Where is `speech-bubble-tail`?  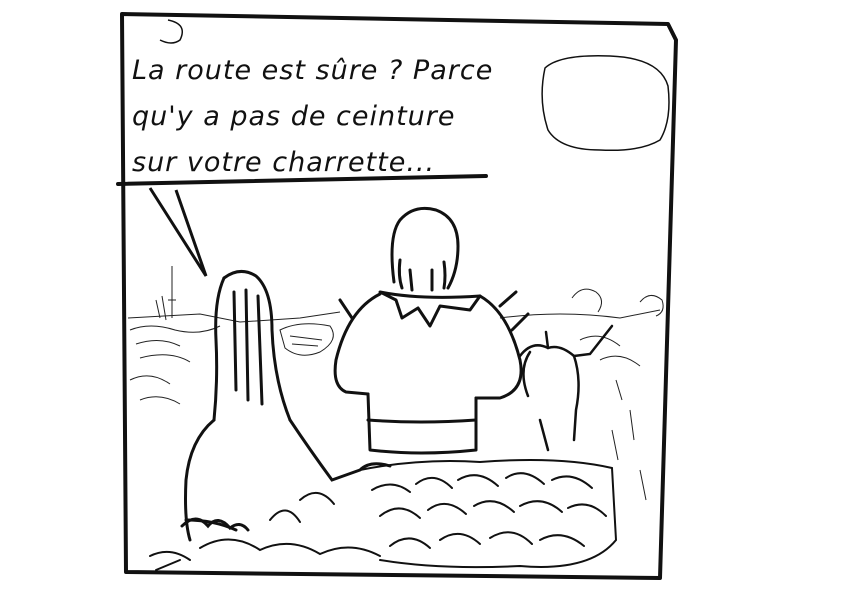
speech-bubble-tail is located at coordinates (178, 232).